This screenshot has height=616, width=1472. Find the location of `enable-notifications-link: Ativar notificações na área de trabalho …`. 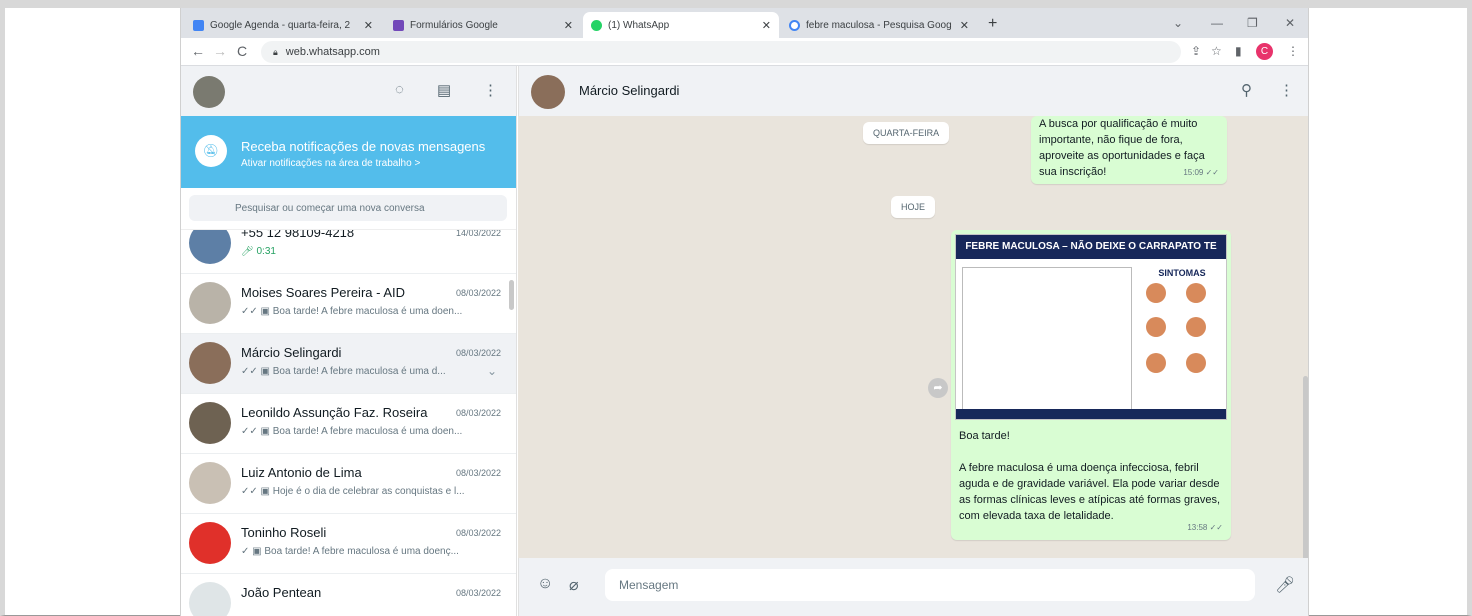

enable-notifications-link: Ativar notificações na área de trabalho … is located at coordinates (330, 163).